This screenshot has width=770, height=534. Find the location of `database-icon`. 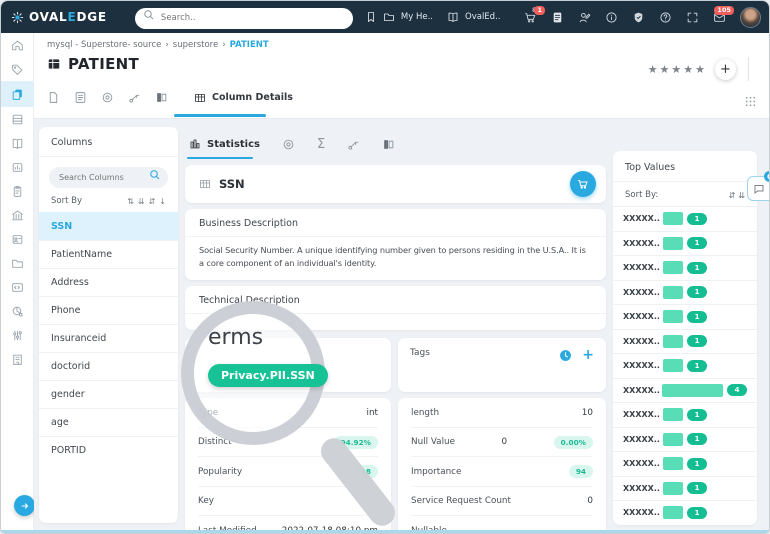

database-icon is located at coordinates (17, 119).